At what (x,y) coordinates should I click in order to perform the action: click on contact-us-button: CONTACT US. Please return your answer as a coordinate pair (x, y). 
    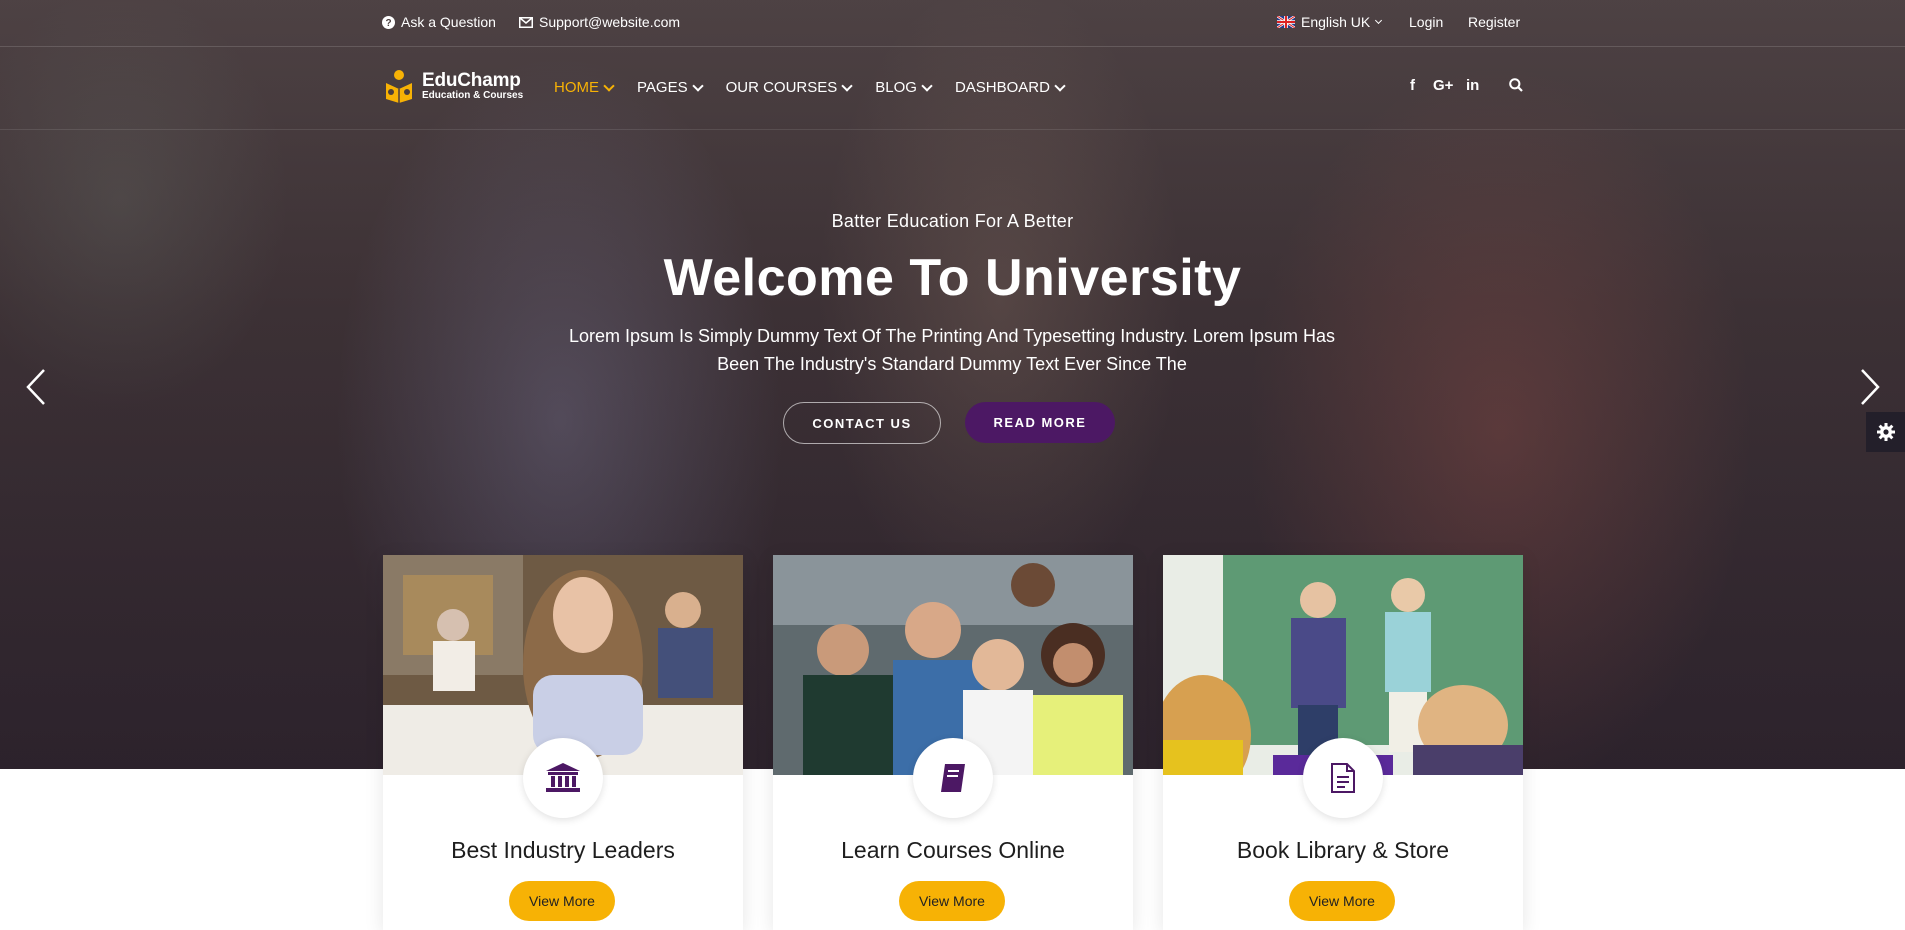
    Looking at the image, I should click on (862, 423).